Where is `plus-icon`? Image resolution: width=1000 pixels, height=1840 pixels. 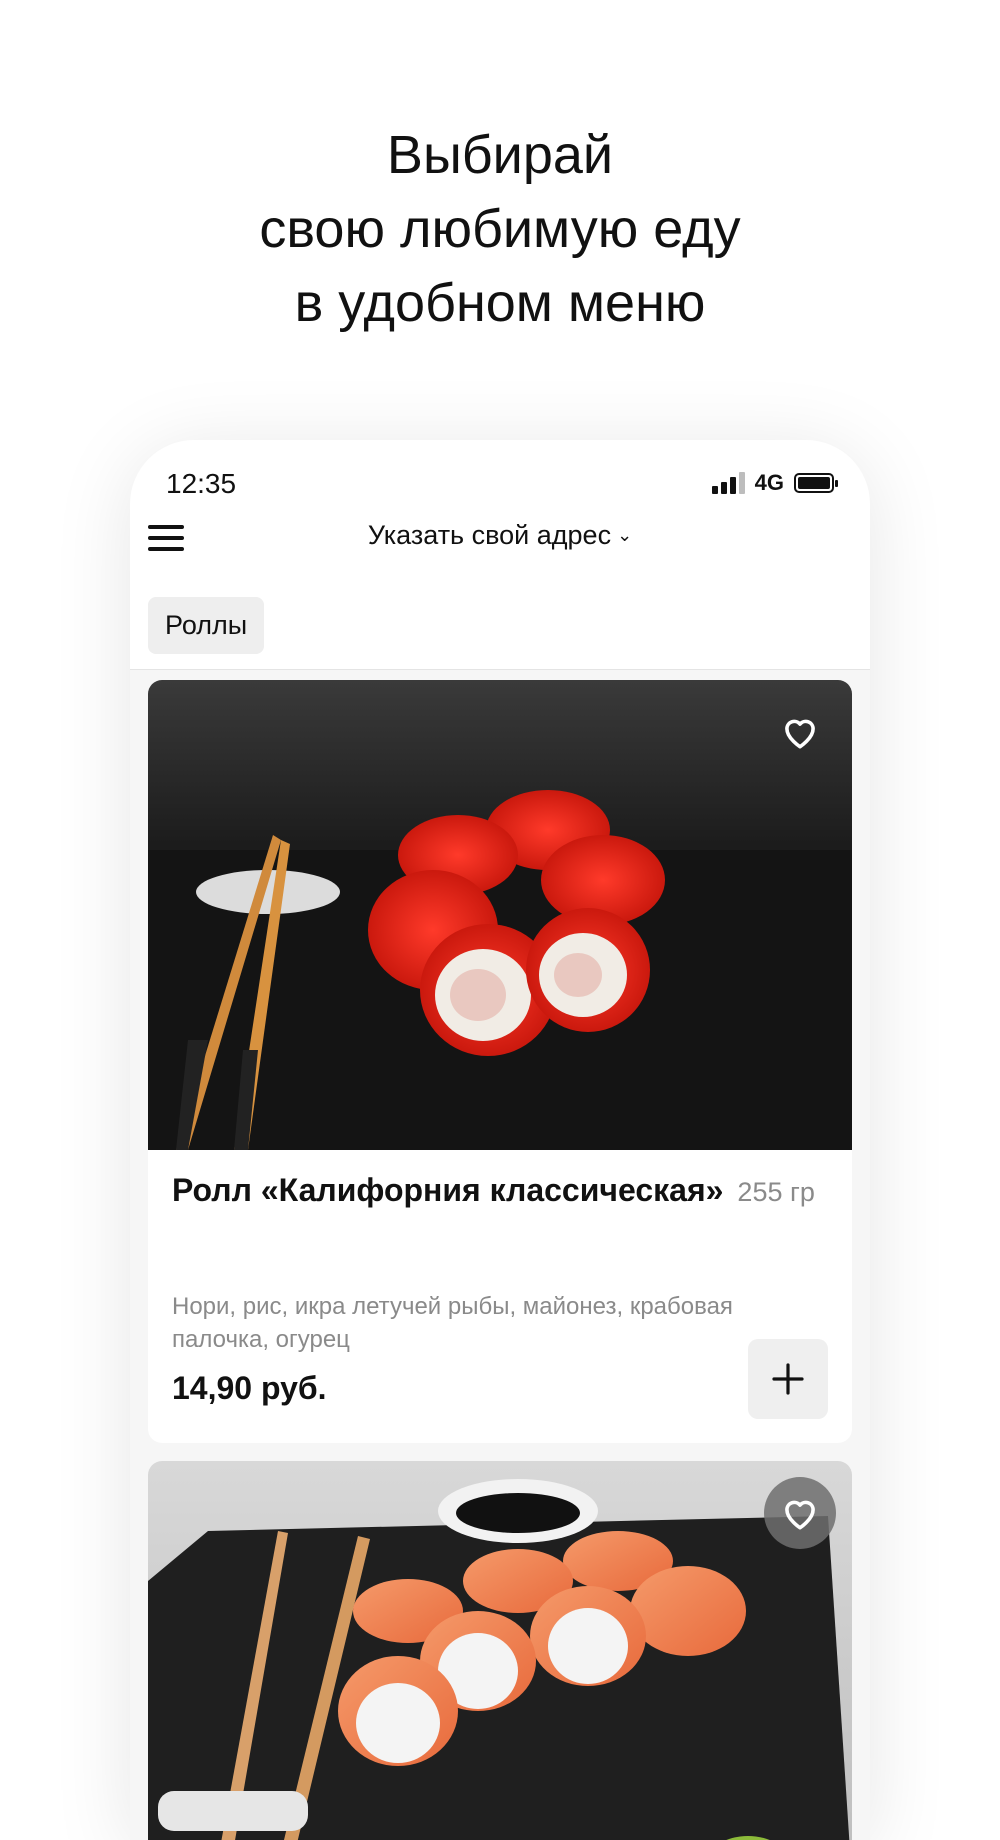
plus-icon is located at coordinates (788, 1379).